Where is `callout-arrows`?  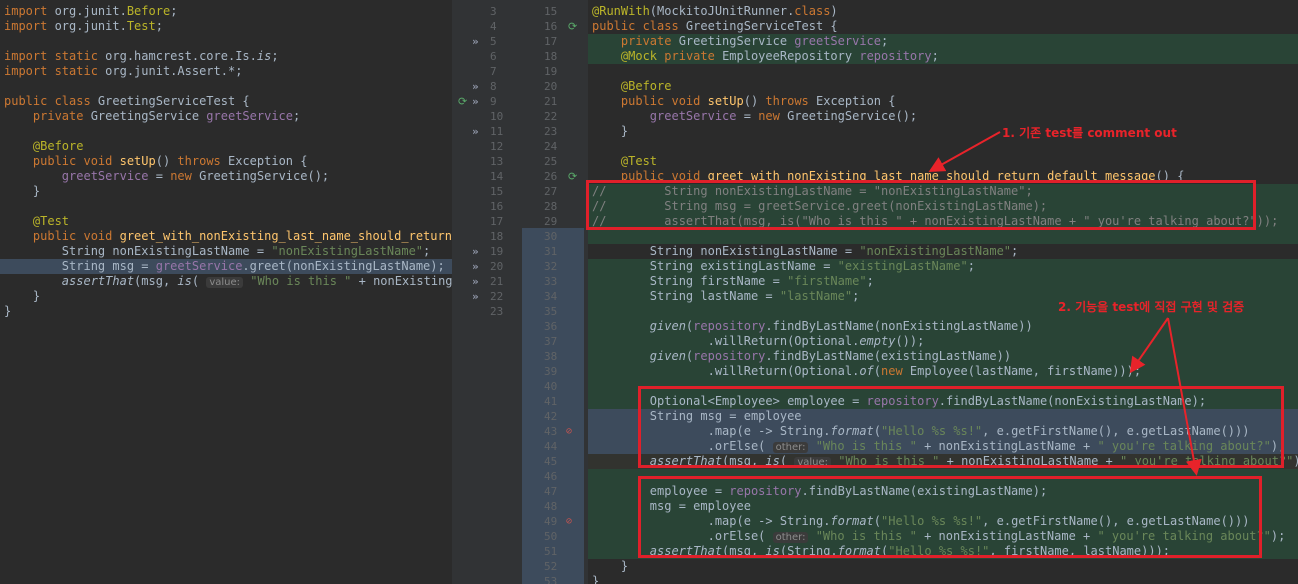
callout-arrows is located at coordinates (1065, 303).